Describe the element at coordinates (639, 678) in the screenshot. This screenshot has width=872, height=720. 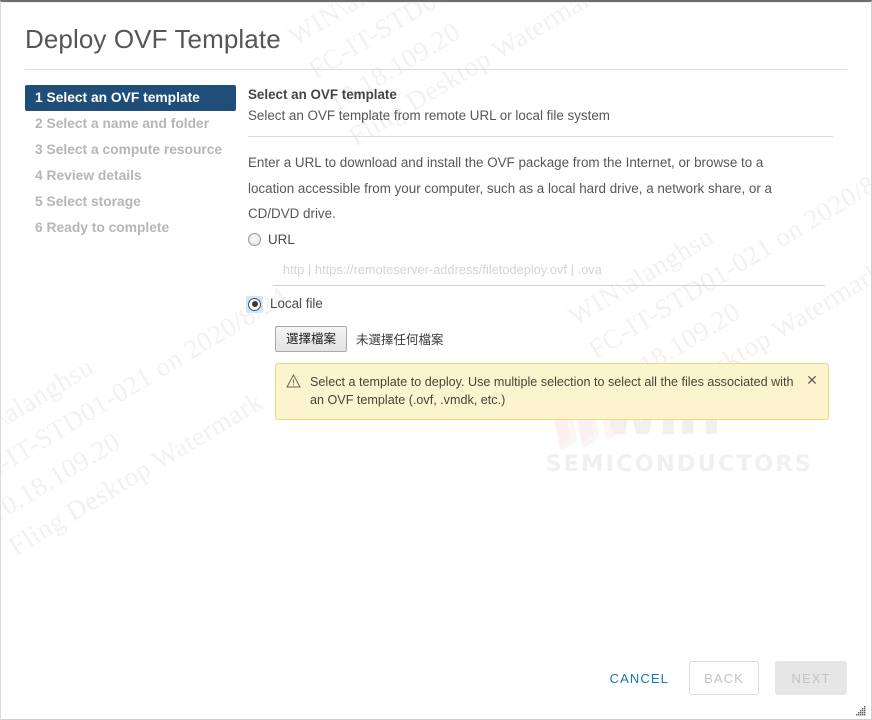
I see `cancel-button: CANCEL` at that location.